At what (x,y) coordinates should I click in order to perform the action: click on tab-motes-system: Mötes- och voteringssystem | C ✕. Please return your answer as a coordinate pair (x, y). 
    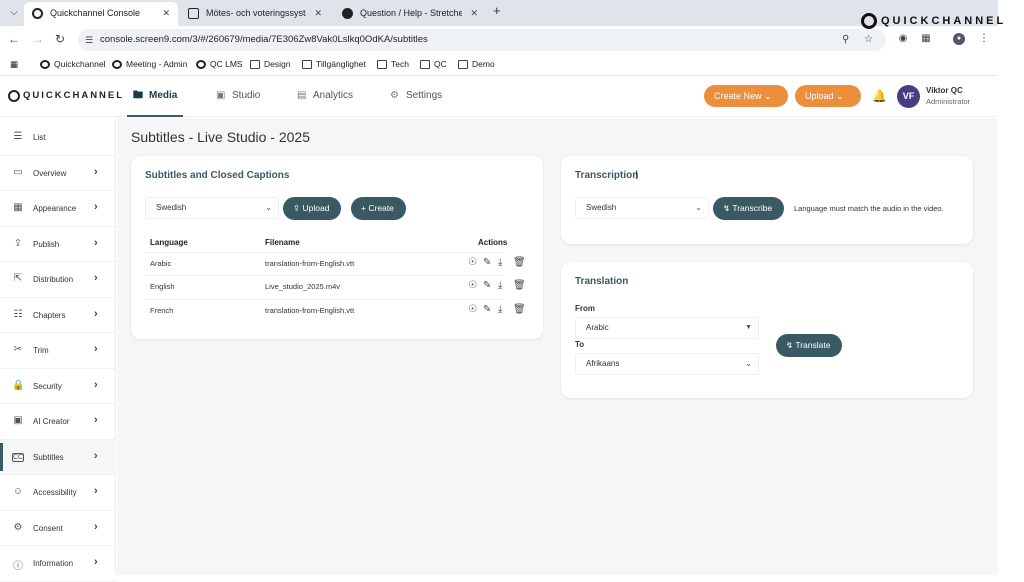
    Looking at the image, I should click on (255, 14).